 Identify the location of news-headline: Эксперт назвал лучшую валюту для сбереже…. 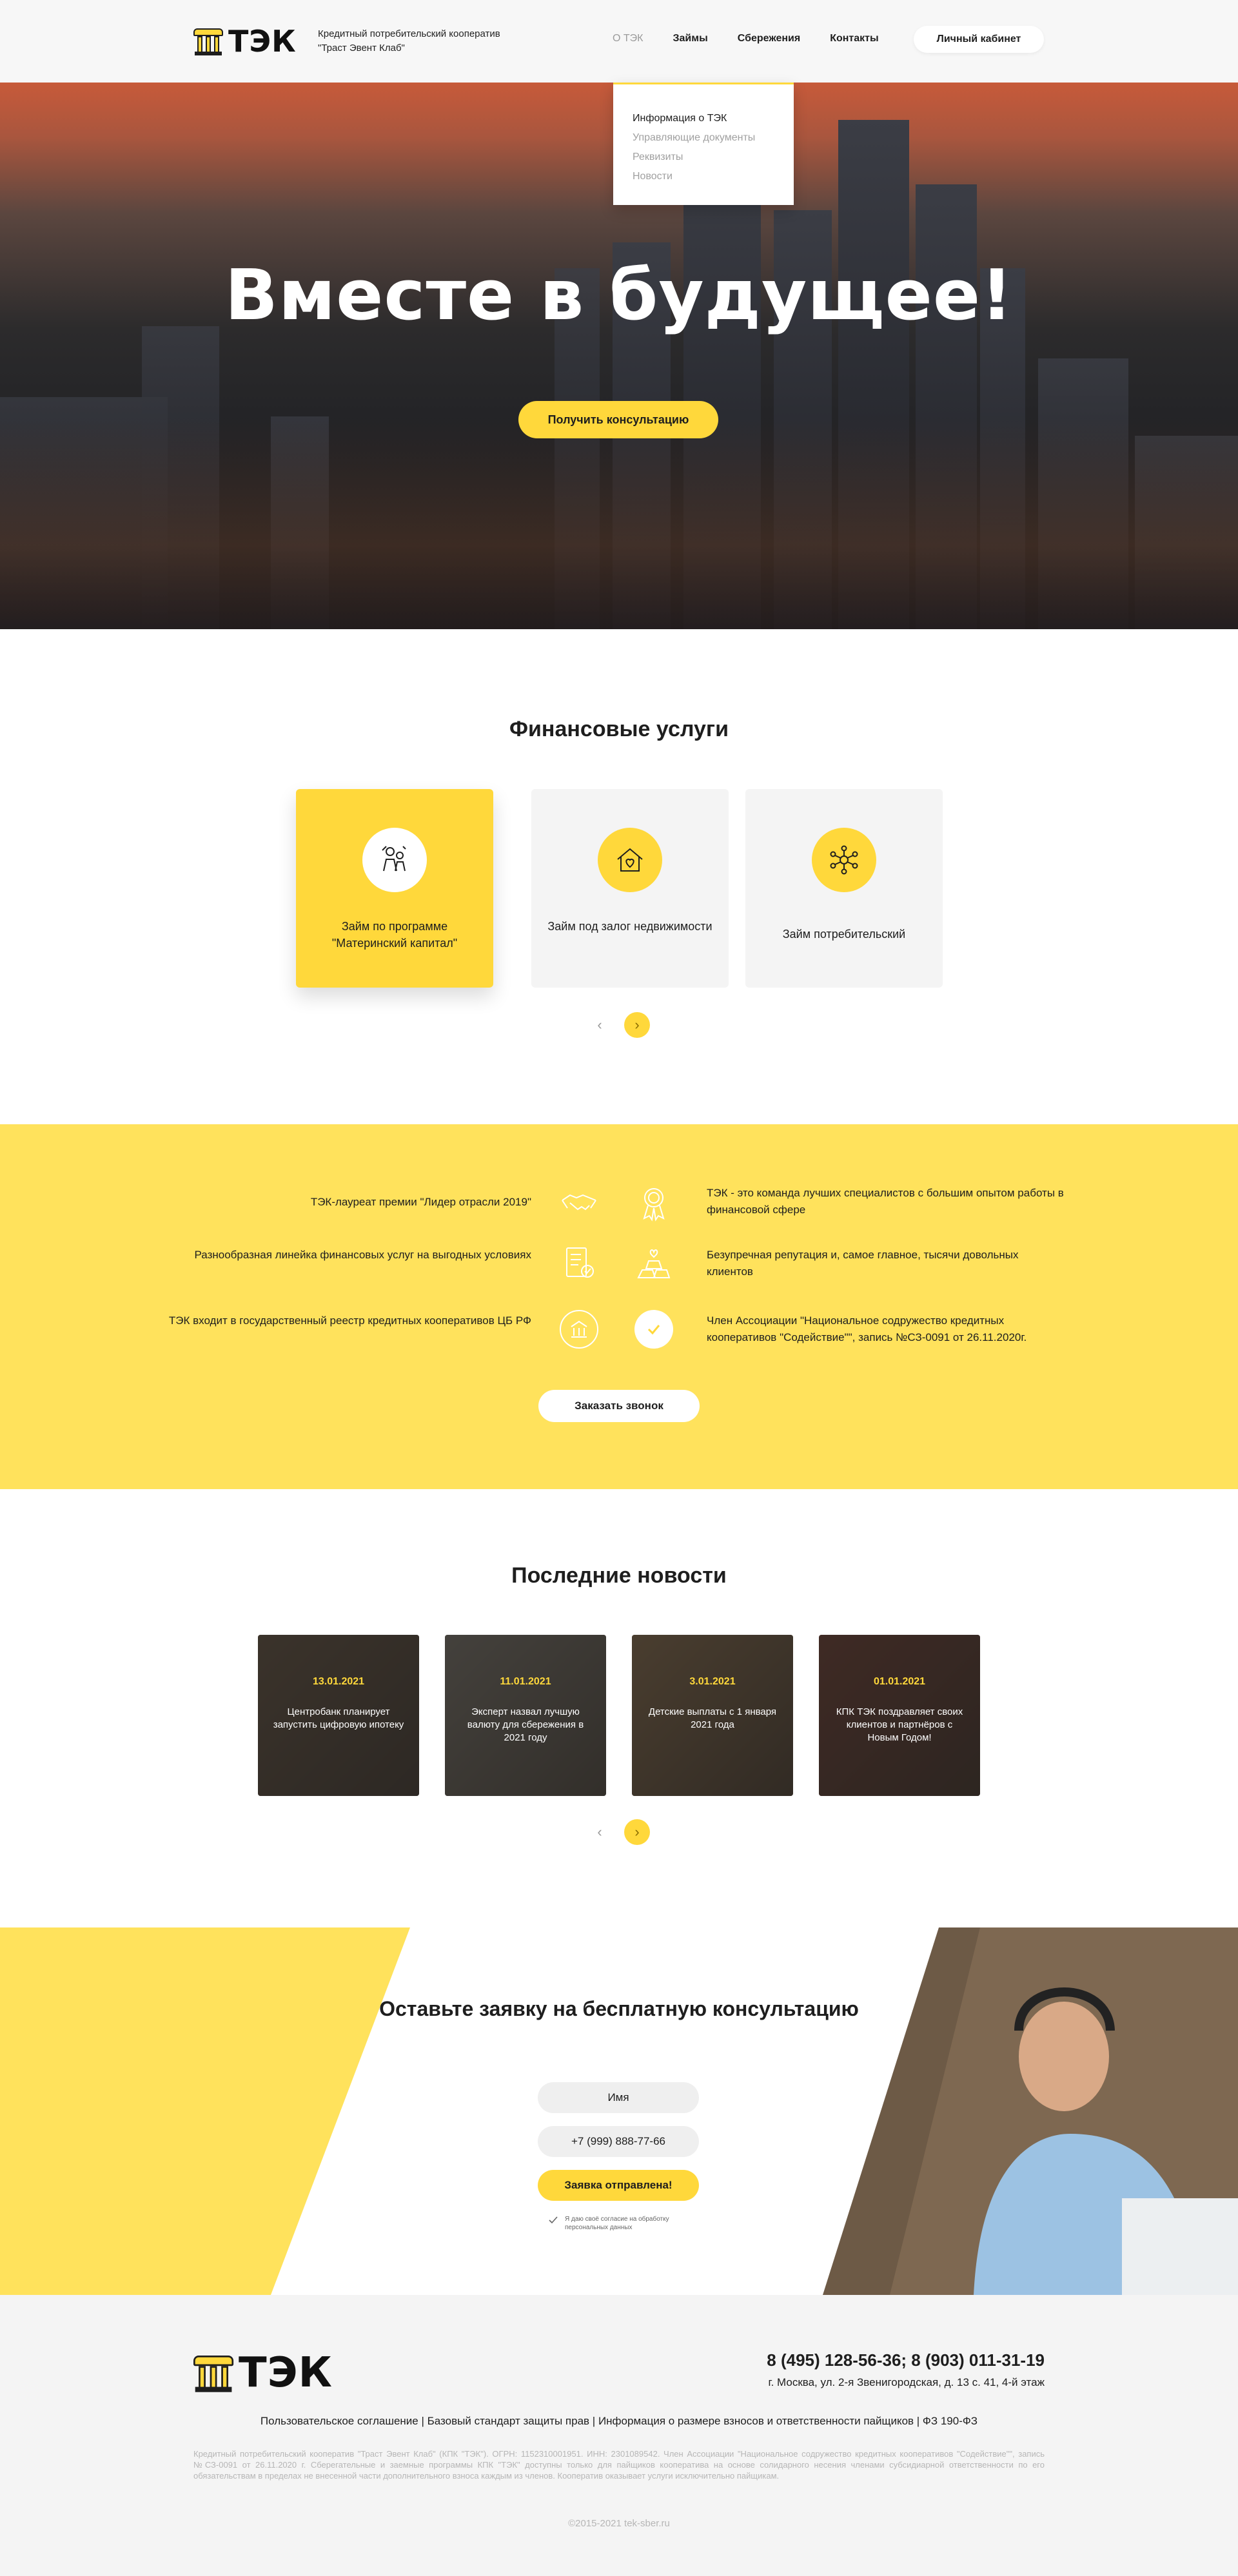
(525, 1724).